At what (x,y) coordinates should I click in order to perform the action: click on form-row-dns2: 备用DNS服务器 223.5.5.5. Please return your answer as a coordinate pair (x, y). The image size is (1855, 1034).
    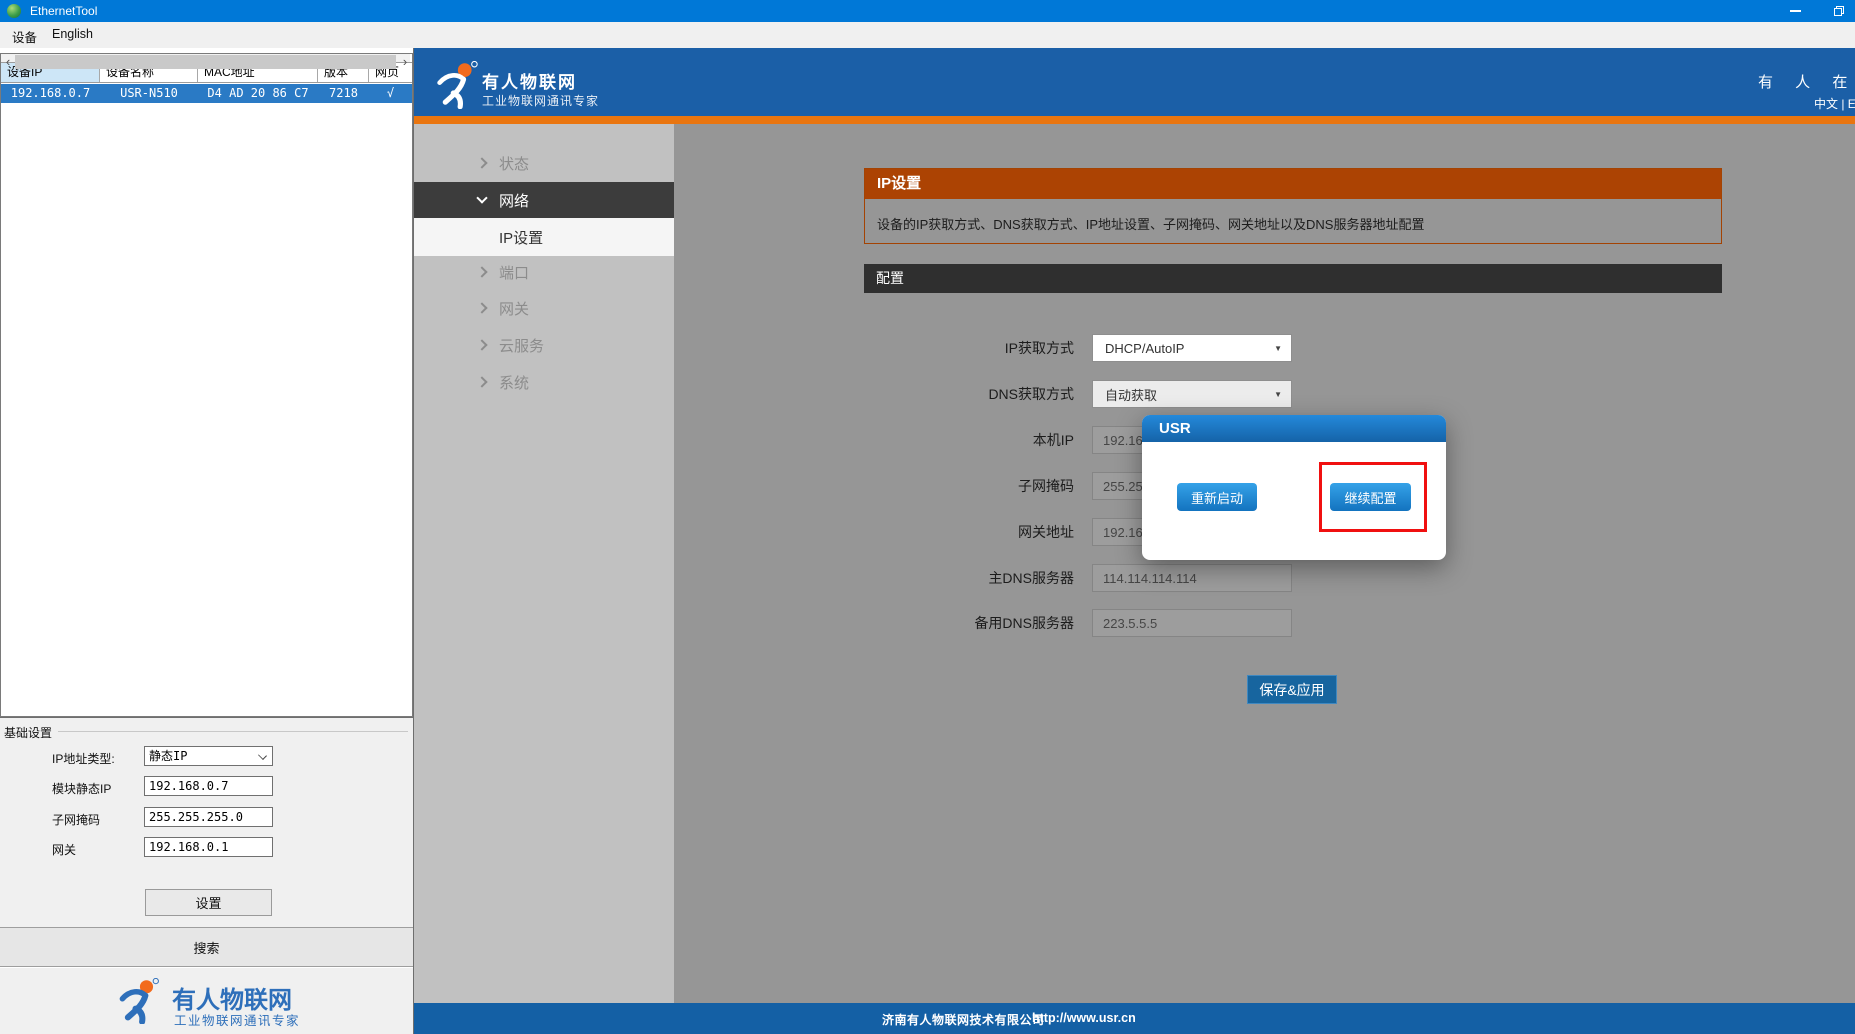
    Looking at the image, I should click on (1184, 623).